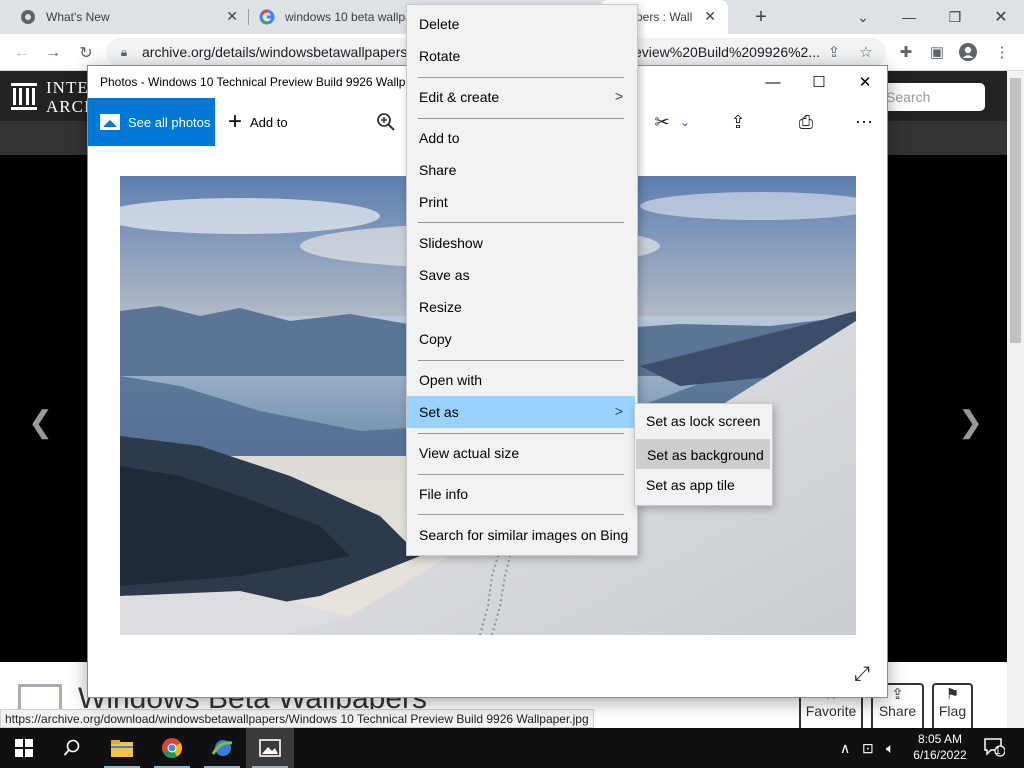  Describe the element at coordinates (122, 748) in the screenshot. I see `file-explorer-icon` at that location.